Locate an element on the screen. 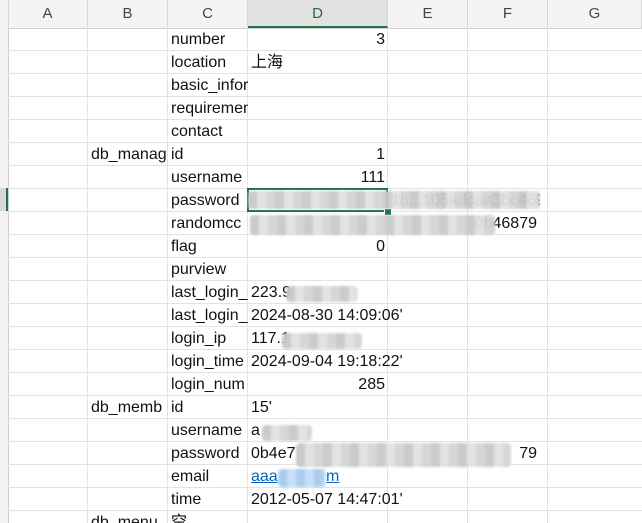 This screenshot has width=642, height=523. cell-field-name: requirements is located at coordinates (208, 108).